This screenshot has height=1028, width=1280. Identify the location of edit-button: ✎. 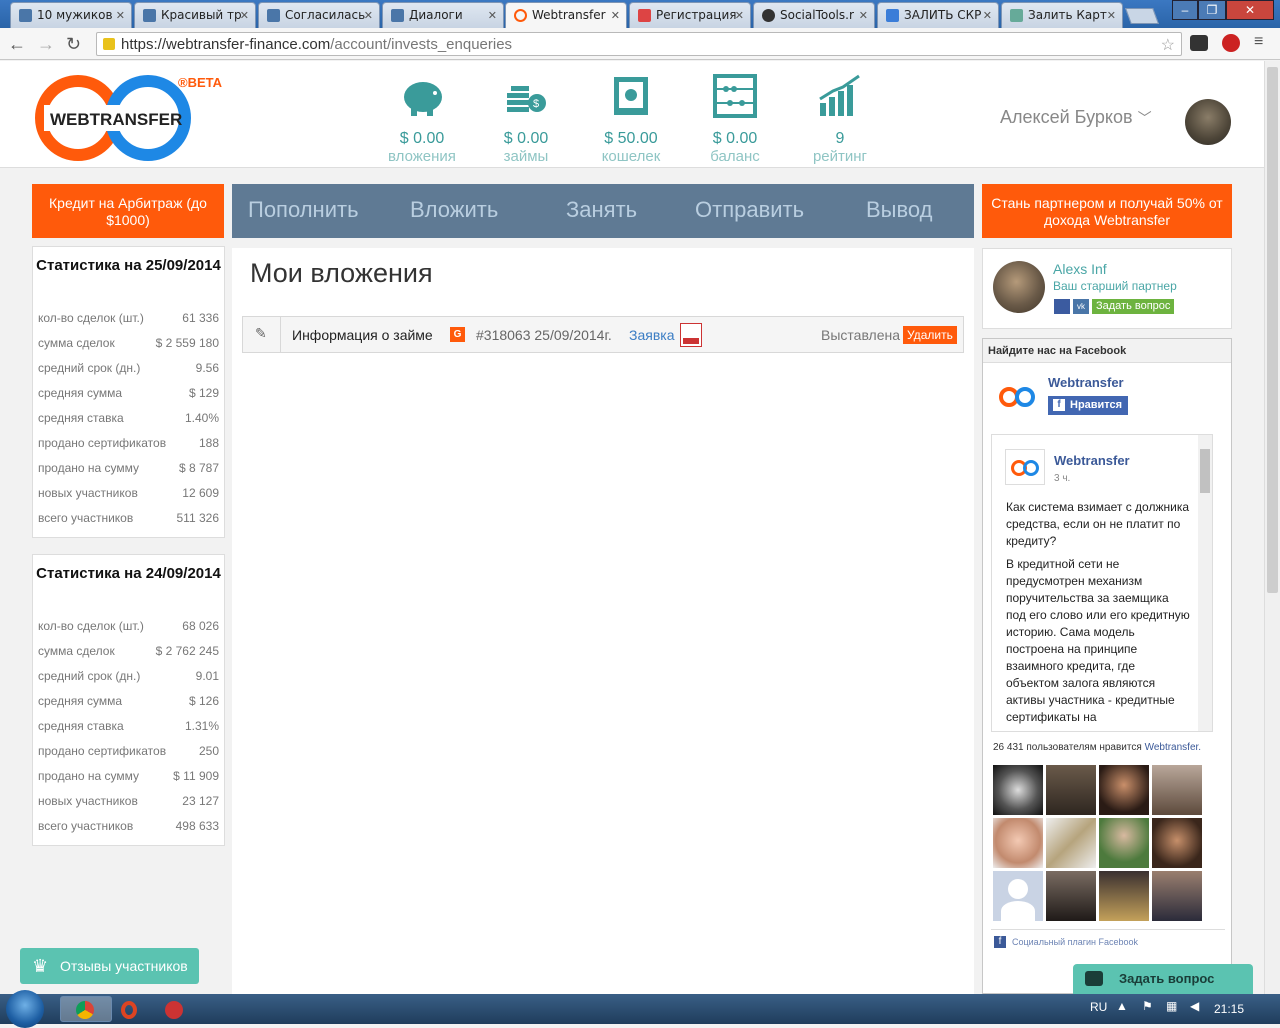
(262, 334).